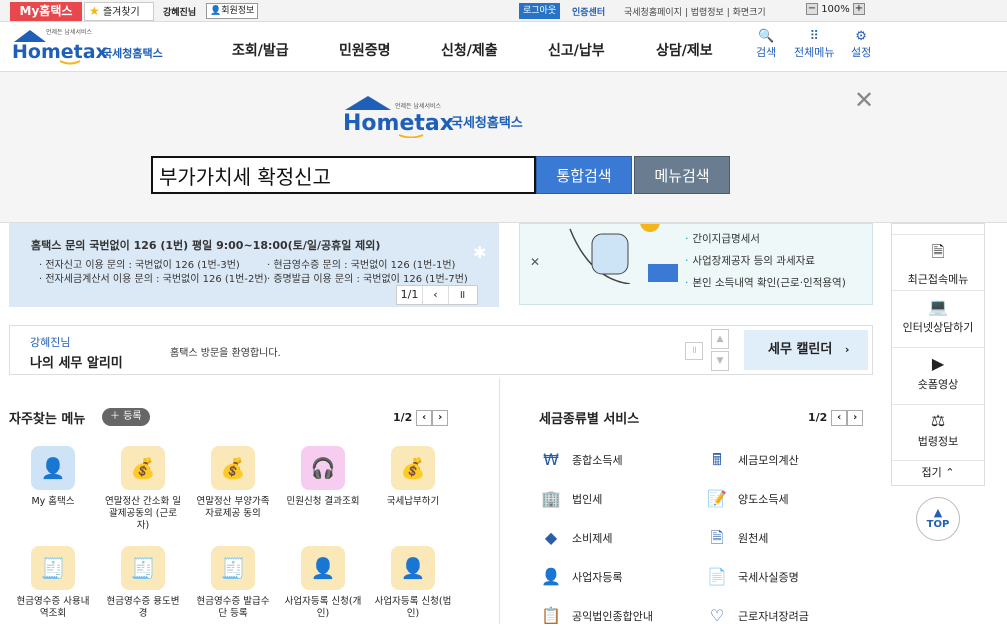 The height and width of the screenshot is (626, 1007). What do you see at coordinates (717, 576) in the screenshot?
I see `certificate-icon: 📄` at bounding box center [717, 576].